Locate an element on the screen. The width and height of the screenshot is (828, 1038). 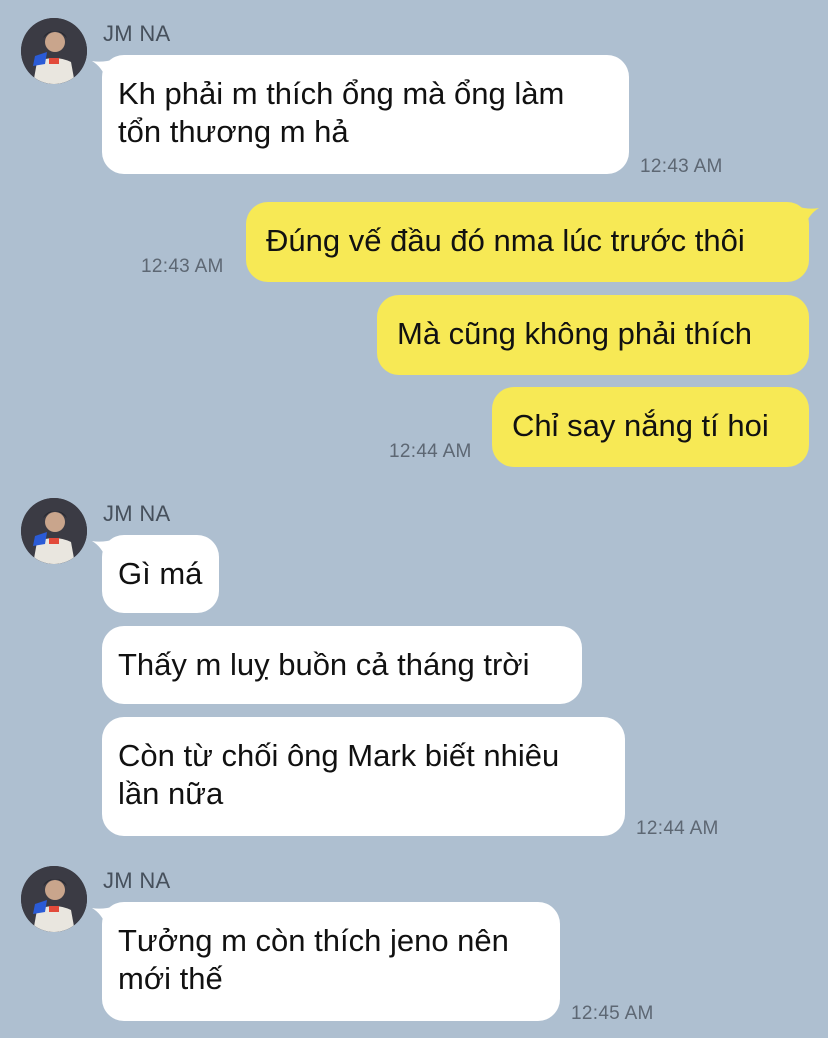
message-text-line: Tưởng m còn thích jeno nên is located at coordinates (313, 940).